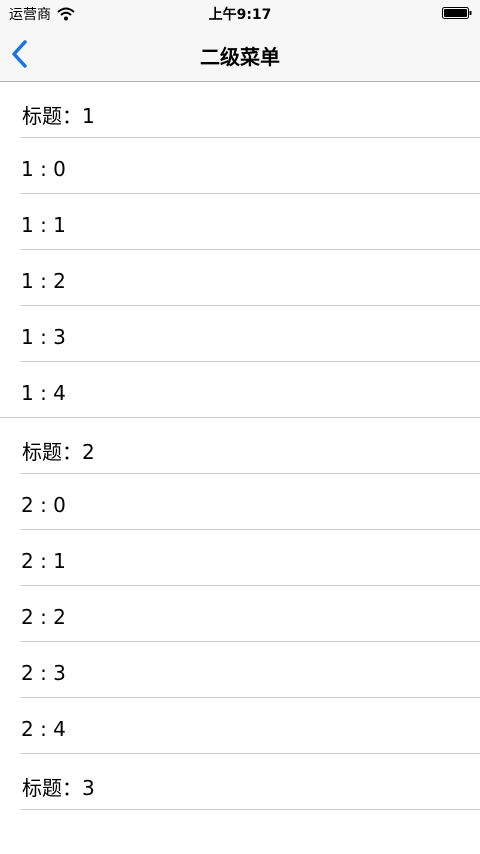 The height and width of the screenshot is (854, 480). What do you see at coordinates (43, 505) in the screenshot?
I see `list-item-label: 2 : 0` at bounding box center [43, 505].